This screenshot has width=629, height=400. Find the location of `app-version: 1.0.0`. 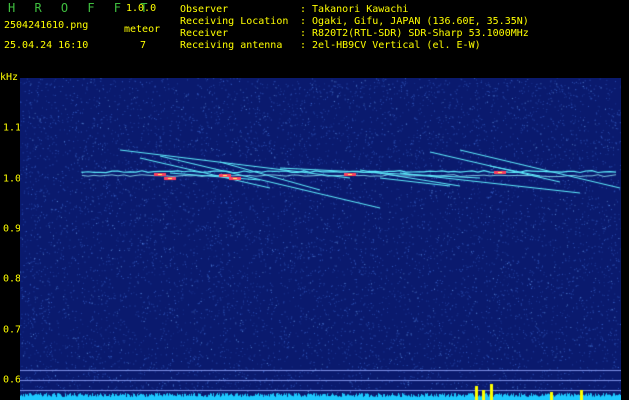

app-version: 1.0.0 is located at coordinates (141, 8).